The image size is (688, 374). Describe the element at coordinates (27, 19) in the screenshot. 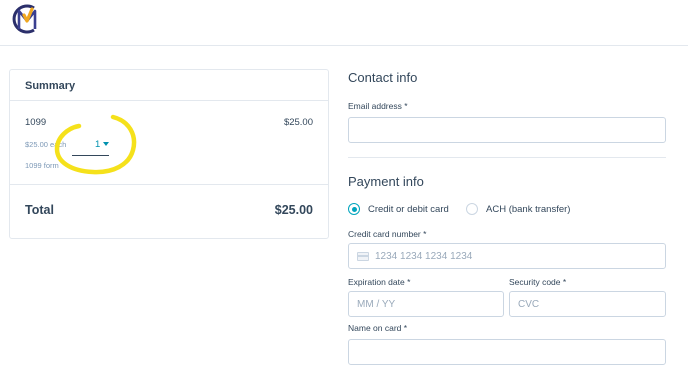

I see `company-logo` at that location.